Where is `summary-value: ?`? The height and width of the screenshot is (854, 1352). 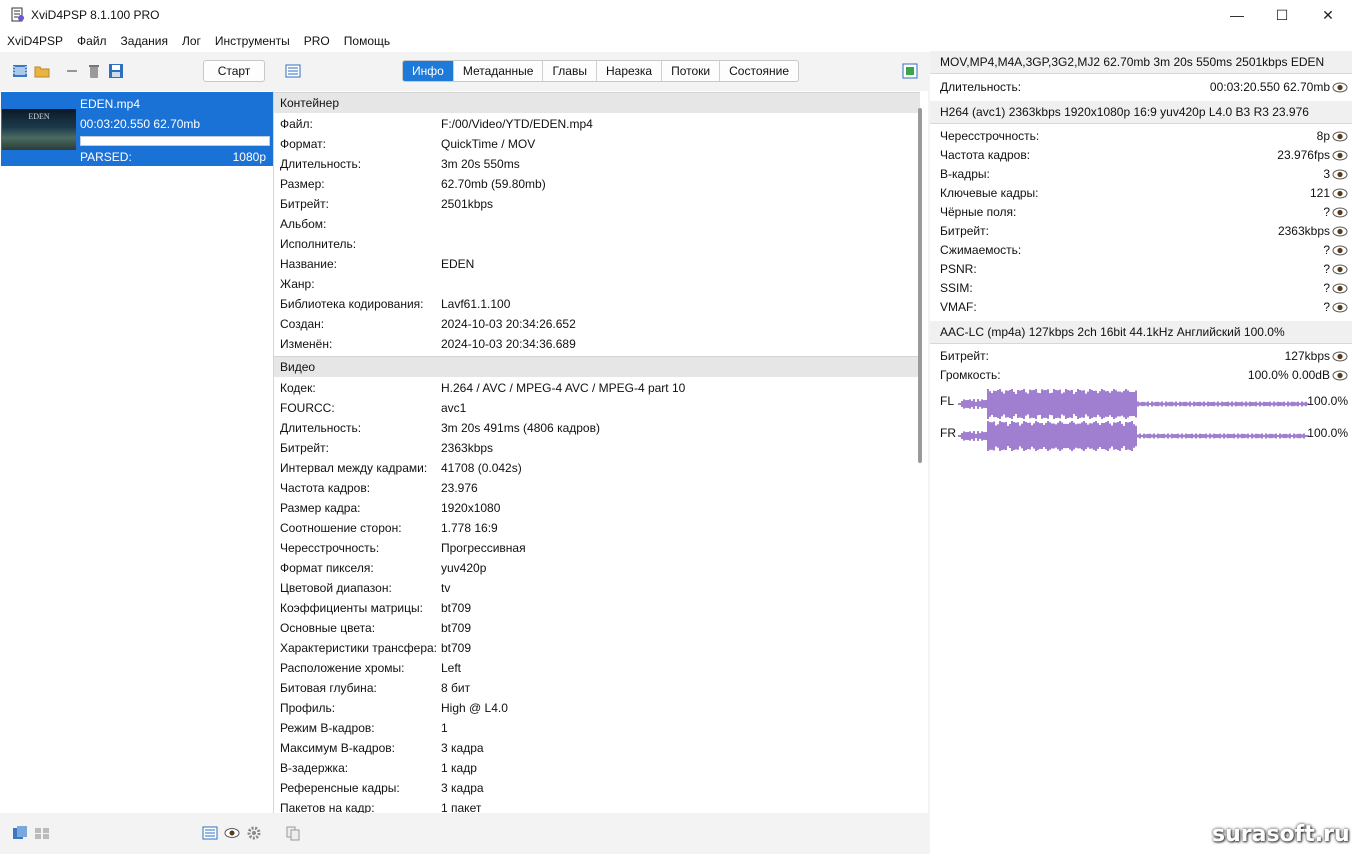 summary-value: ? is located at coordinates (1326, 212).